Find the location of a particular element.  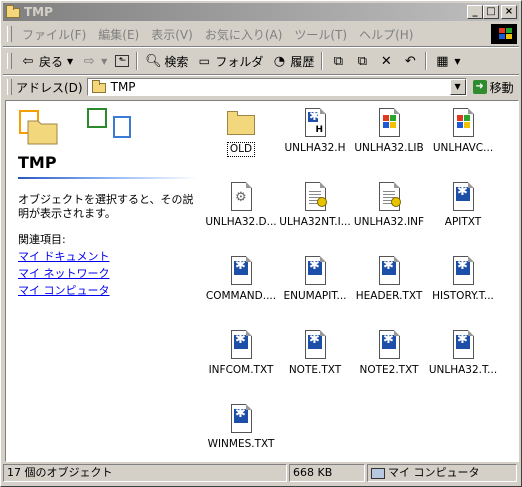

forward-arrow-icon: ⇨ is located at coordinates (89, 61).